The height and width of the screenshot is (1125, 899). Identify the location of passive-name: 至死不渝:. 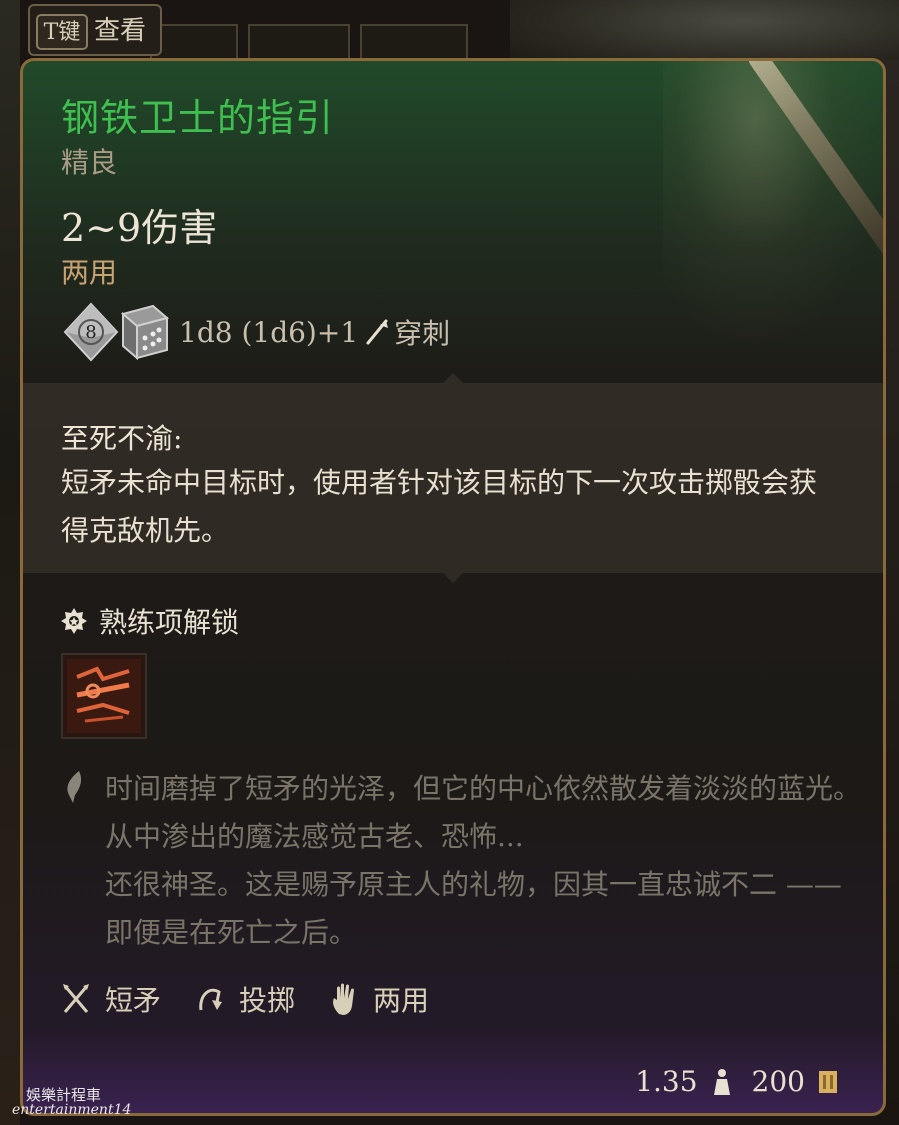
(122, 438).